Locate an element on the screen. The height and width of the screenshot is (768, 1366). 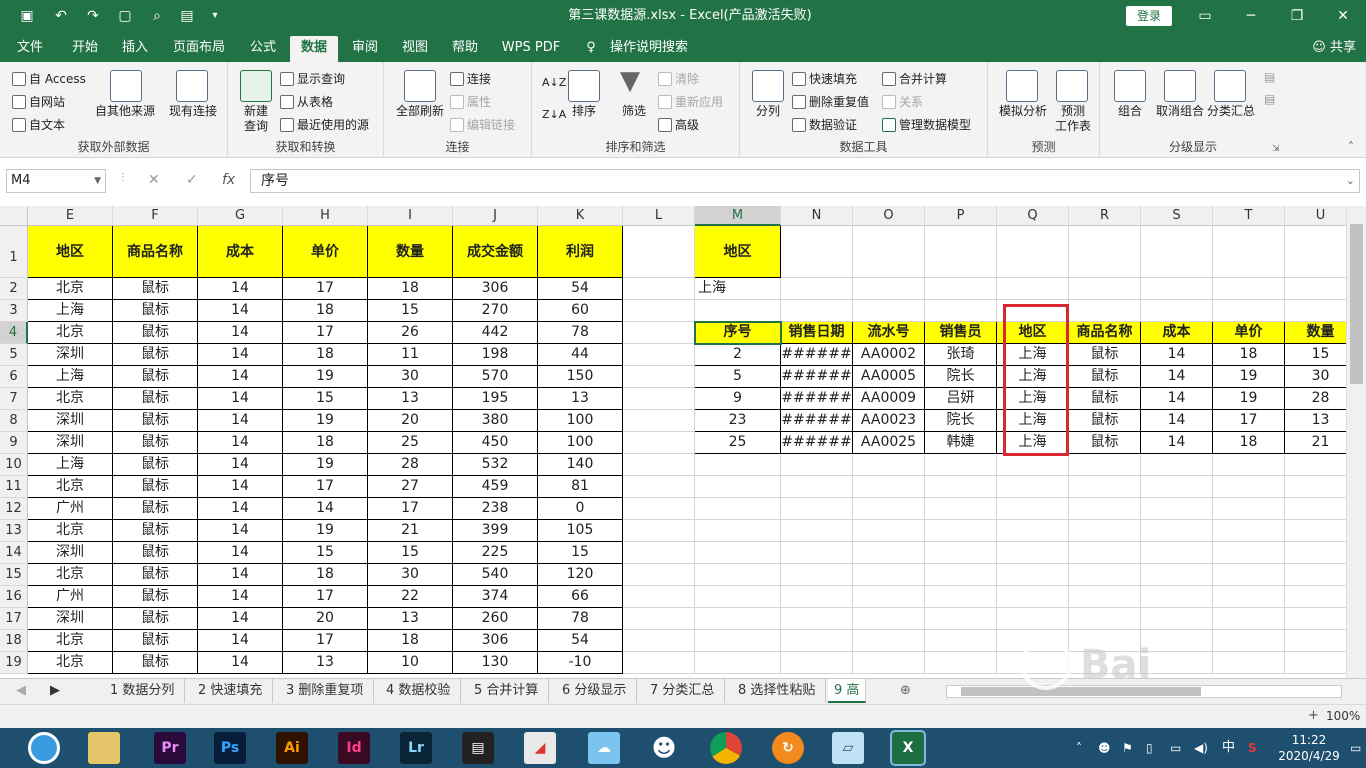
advanced-filter-button: 高级 is located at coordinates (678, 125).